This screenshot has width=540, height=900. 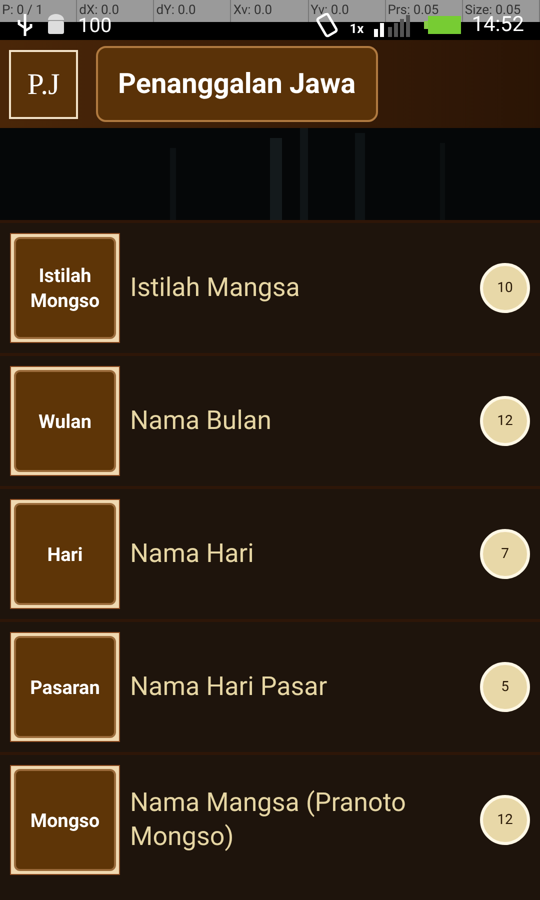 What do you see at coordinates (270, 11) in the screenshot?
I see `debug-readout: Xv: 0.0` at bounding box center [270, 11].